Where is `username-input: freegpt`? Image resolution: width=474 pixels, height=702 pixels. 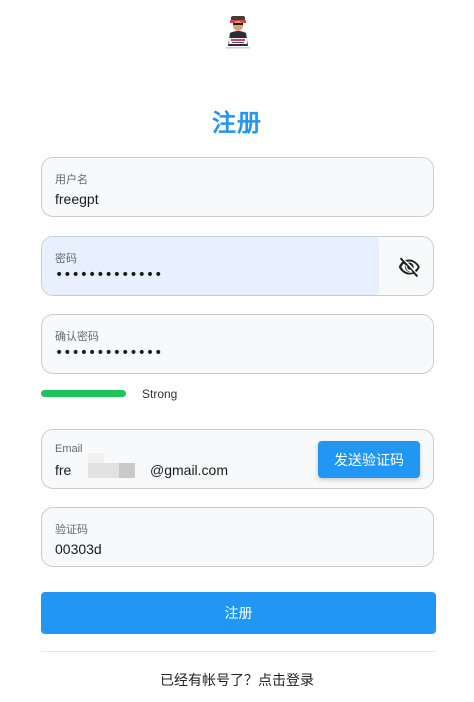
username-input: freegpt is located at coordinates (77, 199).